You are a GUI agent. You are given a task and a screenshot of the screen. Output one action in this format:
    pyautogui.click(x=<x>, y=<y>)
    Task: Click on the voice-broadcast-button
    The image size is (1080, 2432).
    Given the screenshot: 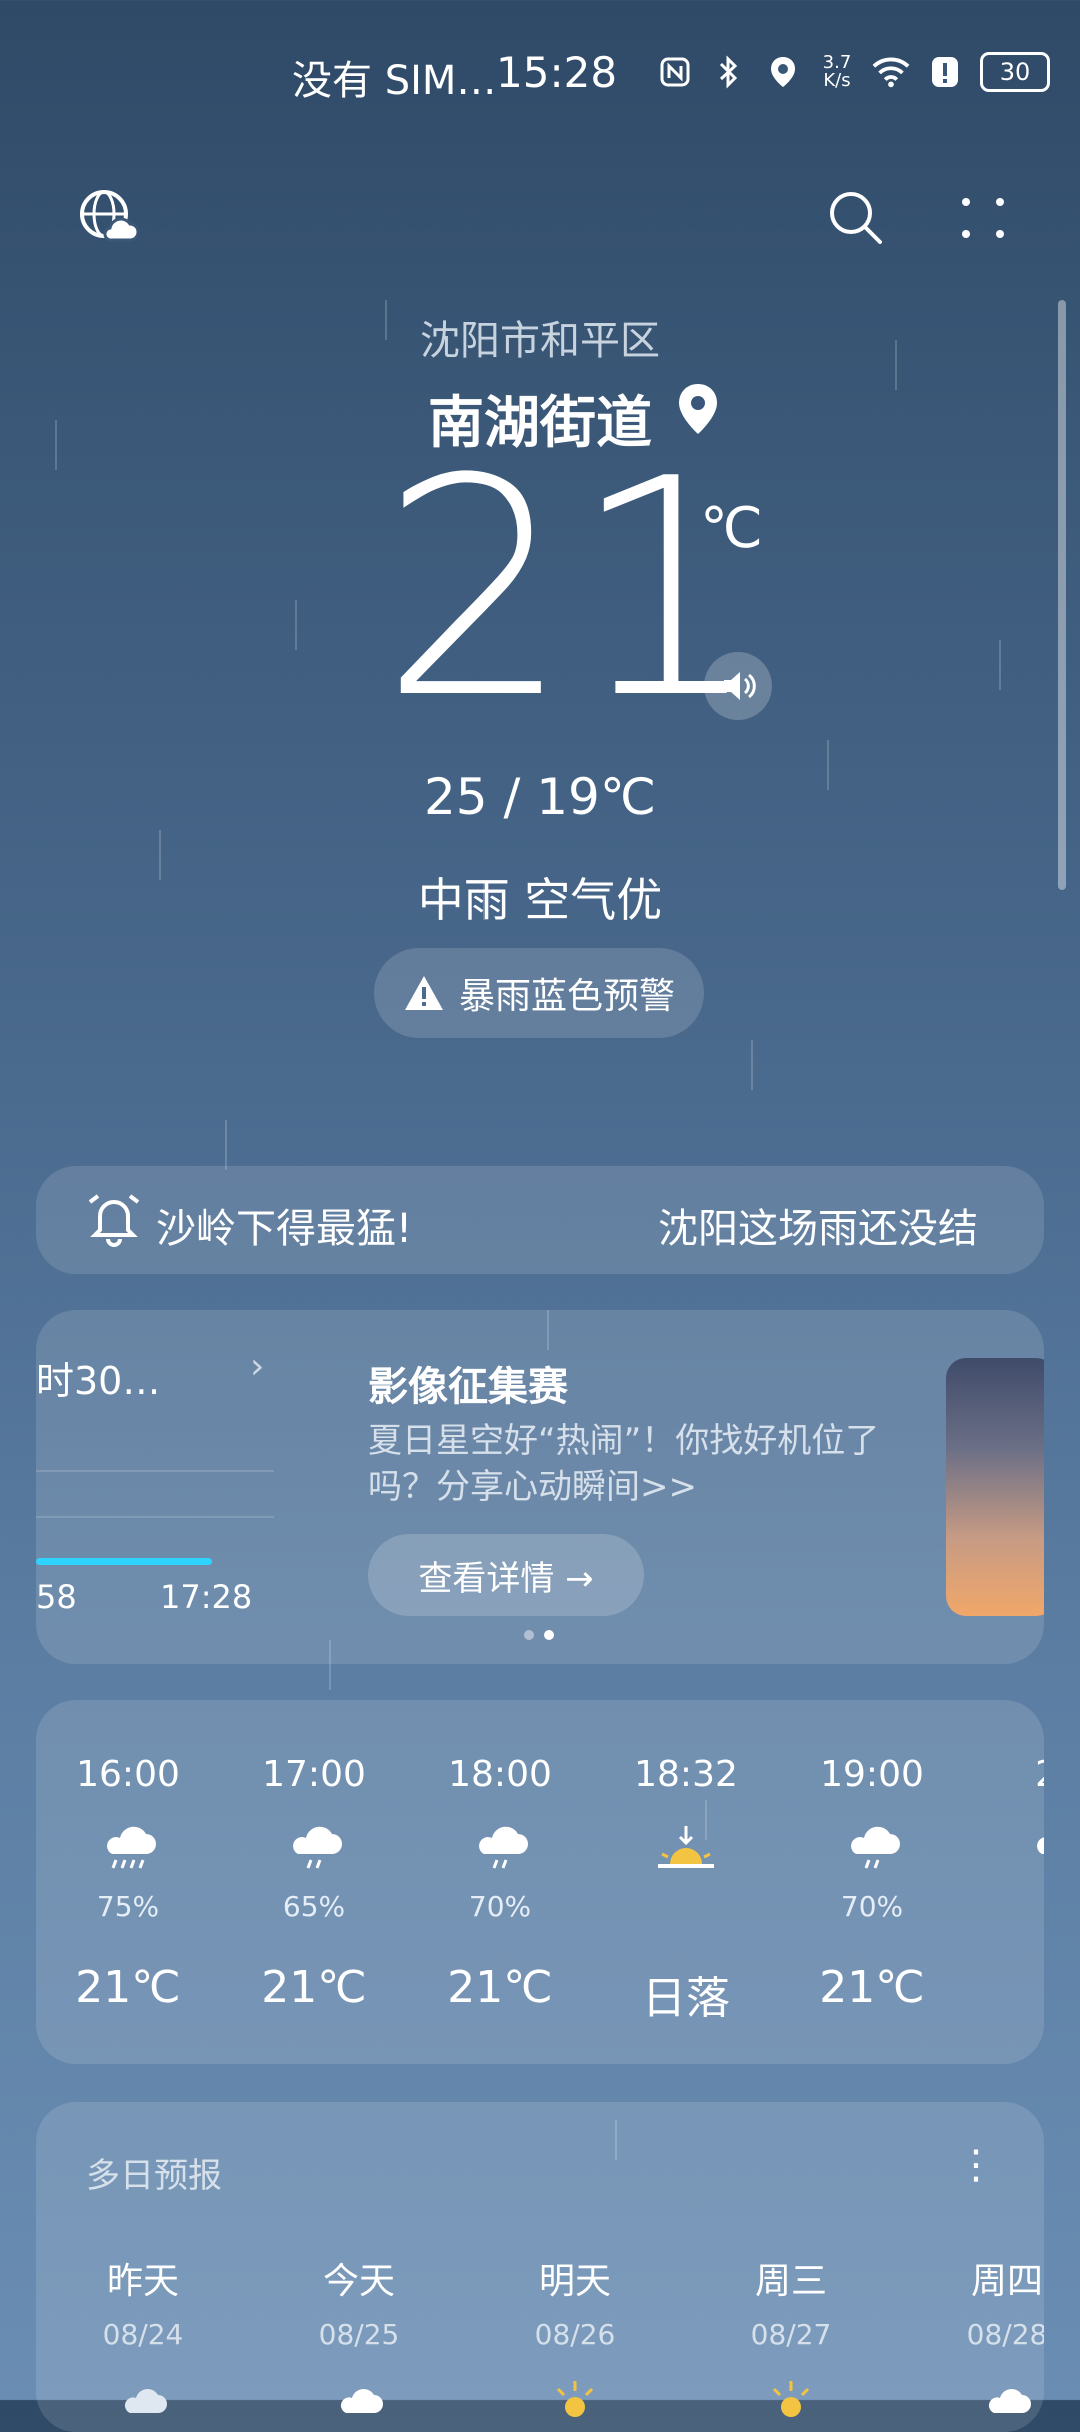 What is the action you would take?
    pyautogui.click(x=738, y=686)
    